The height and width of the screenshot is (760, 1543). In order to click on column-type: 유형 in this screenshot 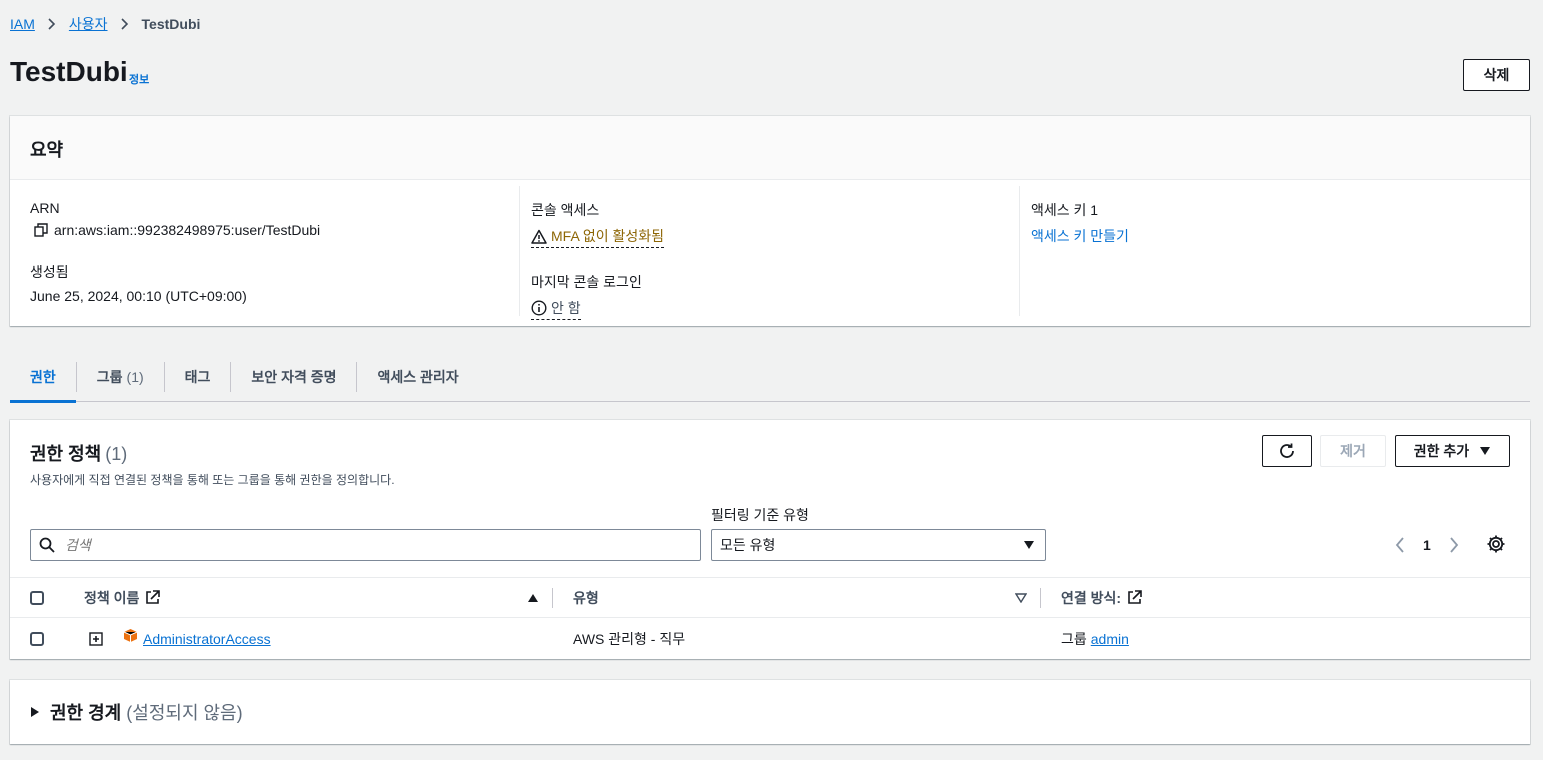, I will do `click(586, 597)`.